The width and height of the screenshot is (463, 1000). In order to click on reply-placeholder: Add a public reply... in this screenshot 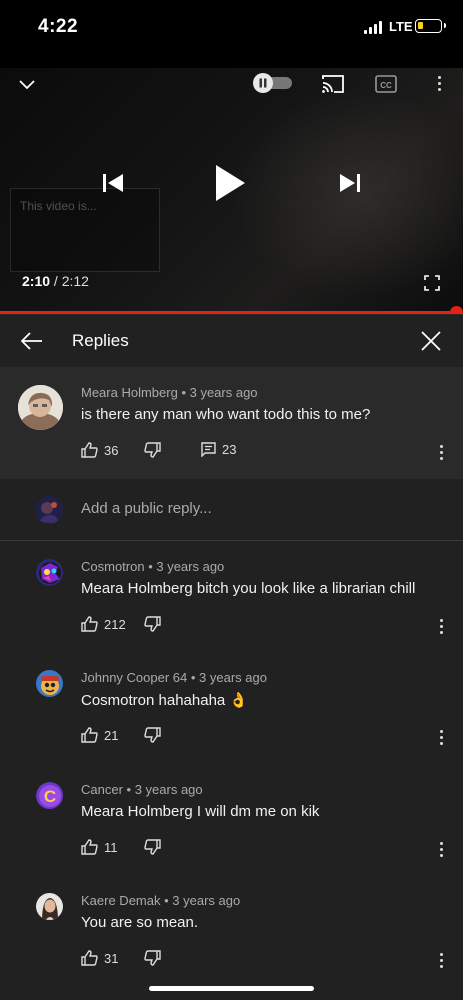, I will do `click(146, 508)`.